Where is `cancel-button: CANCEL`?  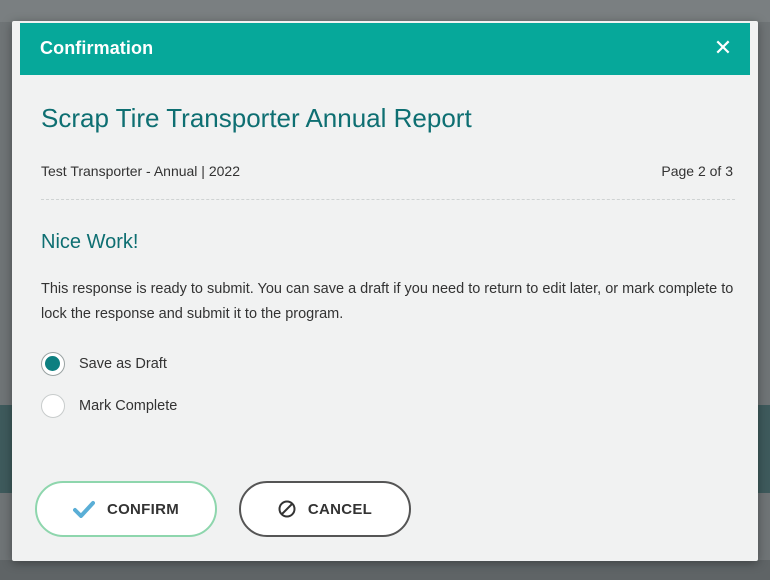
cancel-button: CANCEL is located at coordinates (325, 509).